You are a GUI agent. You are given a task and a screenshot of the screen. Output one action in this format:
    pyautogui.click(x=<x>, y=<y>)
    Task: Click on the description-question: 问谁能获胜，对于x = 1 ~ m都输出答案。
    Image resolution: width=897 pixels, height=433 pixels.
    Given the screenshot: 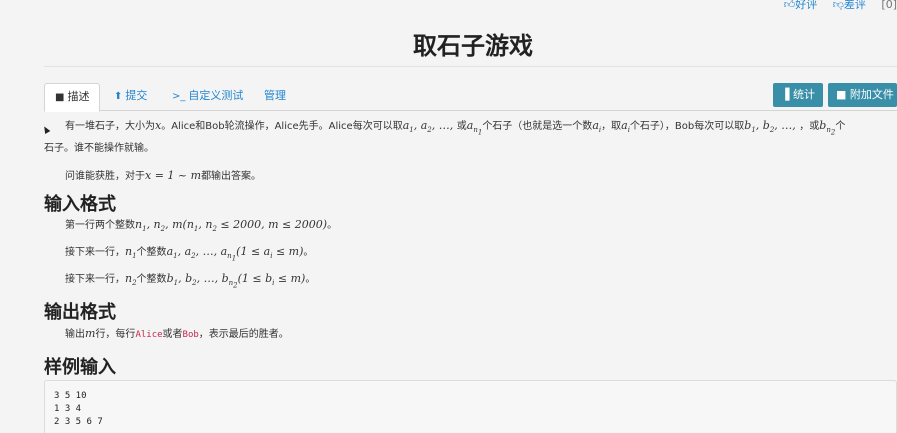 What is the action you would take?
    pyautogui.click(x=163, y=175)
    